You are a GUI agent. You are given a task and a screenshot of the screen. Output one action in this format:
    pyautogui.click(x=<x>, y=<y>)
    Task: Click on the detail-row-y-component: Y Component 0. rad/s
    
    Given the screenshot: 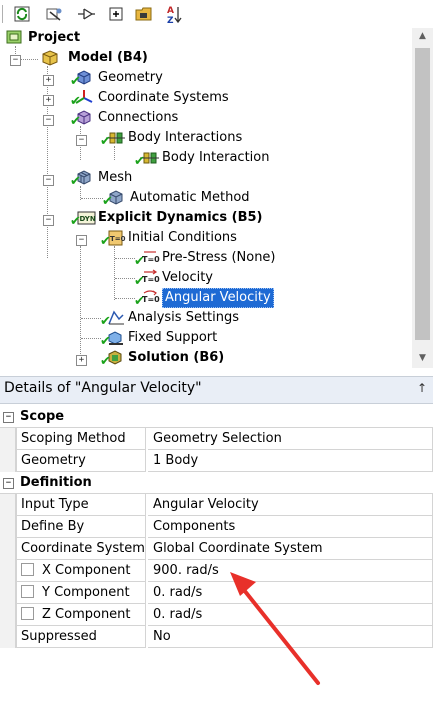 What is the action you would take?
    pyautogui.click(x=216, y=593)
    